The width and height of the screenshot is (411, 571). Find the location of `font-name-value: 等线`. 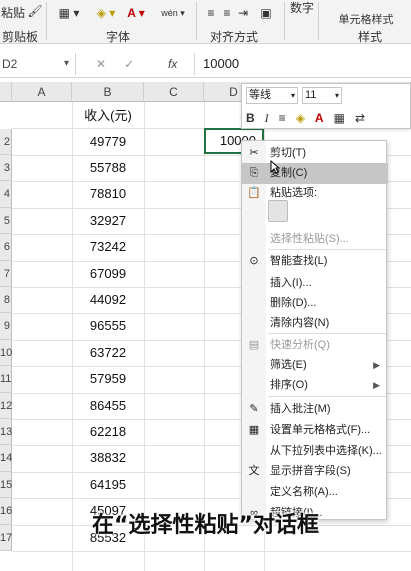

font-name-value: 等线 is located at coordinates (260, 95).